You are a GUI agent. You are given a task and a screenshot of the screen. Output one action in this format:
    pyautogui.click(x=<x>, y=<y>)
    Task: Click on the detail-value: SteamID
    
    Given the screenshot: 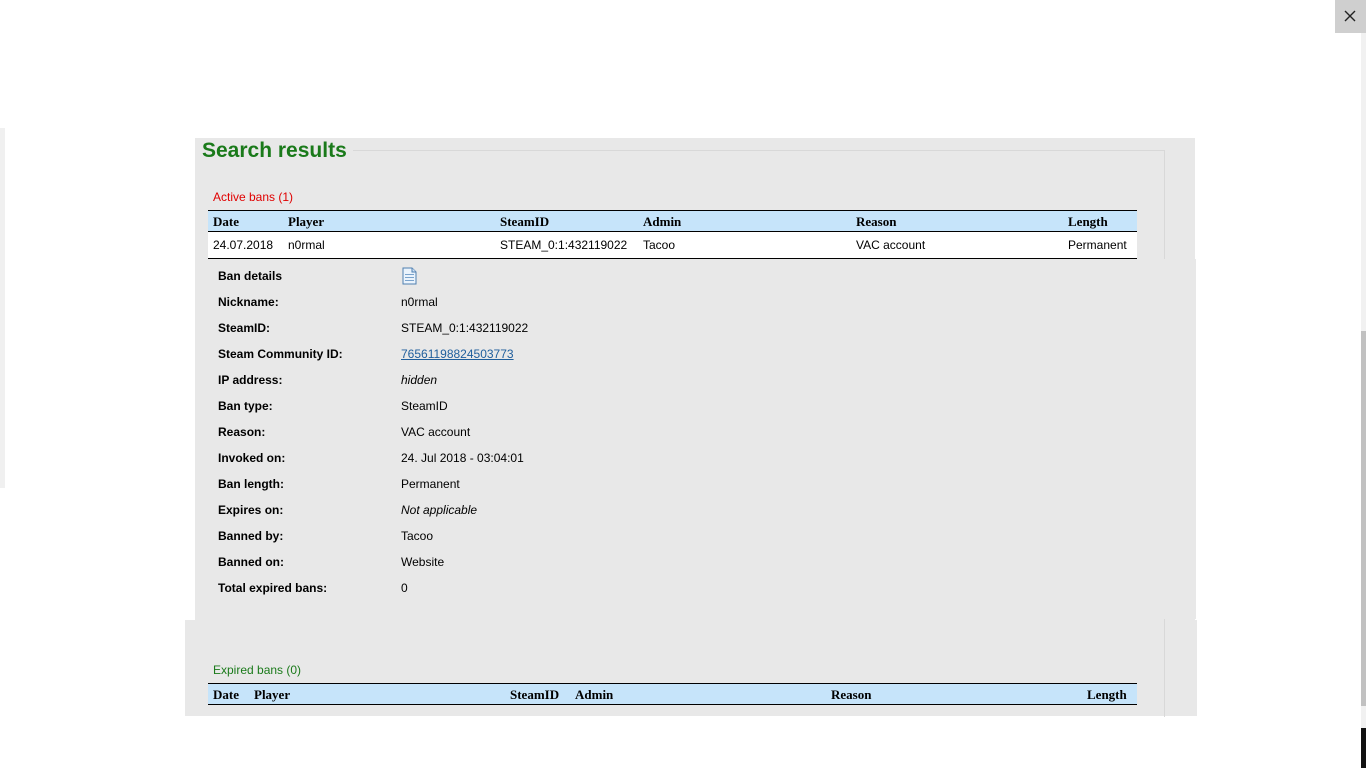 What is the action you would take?
    pyautogui.click(x=424, y=406)
    